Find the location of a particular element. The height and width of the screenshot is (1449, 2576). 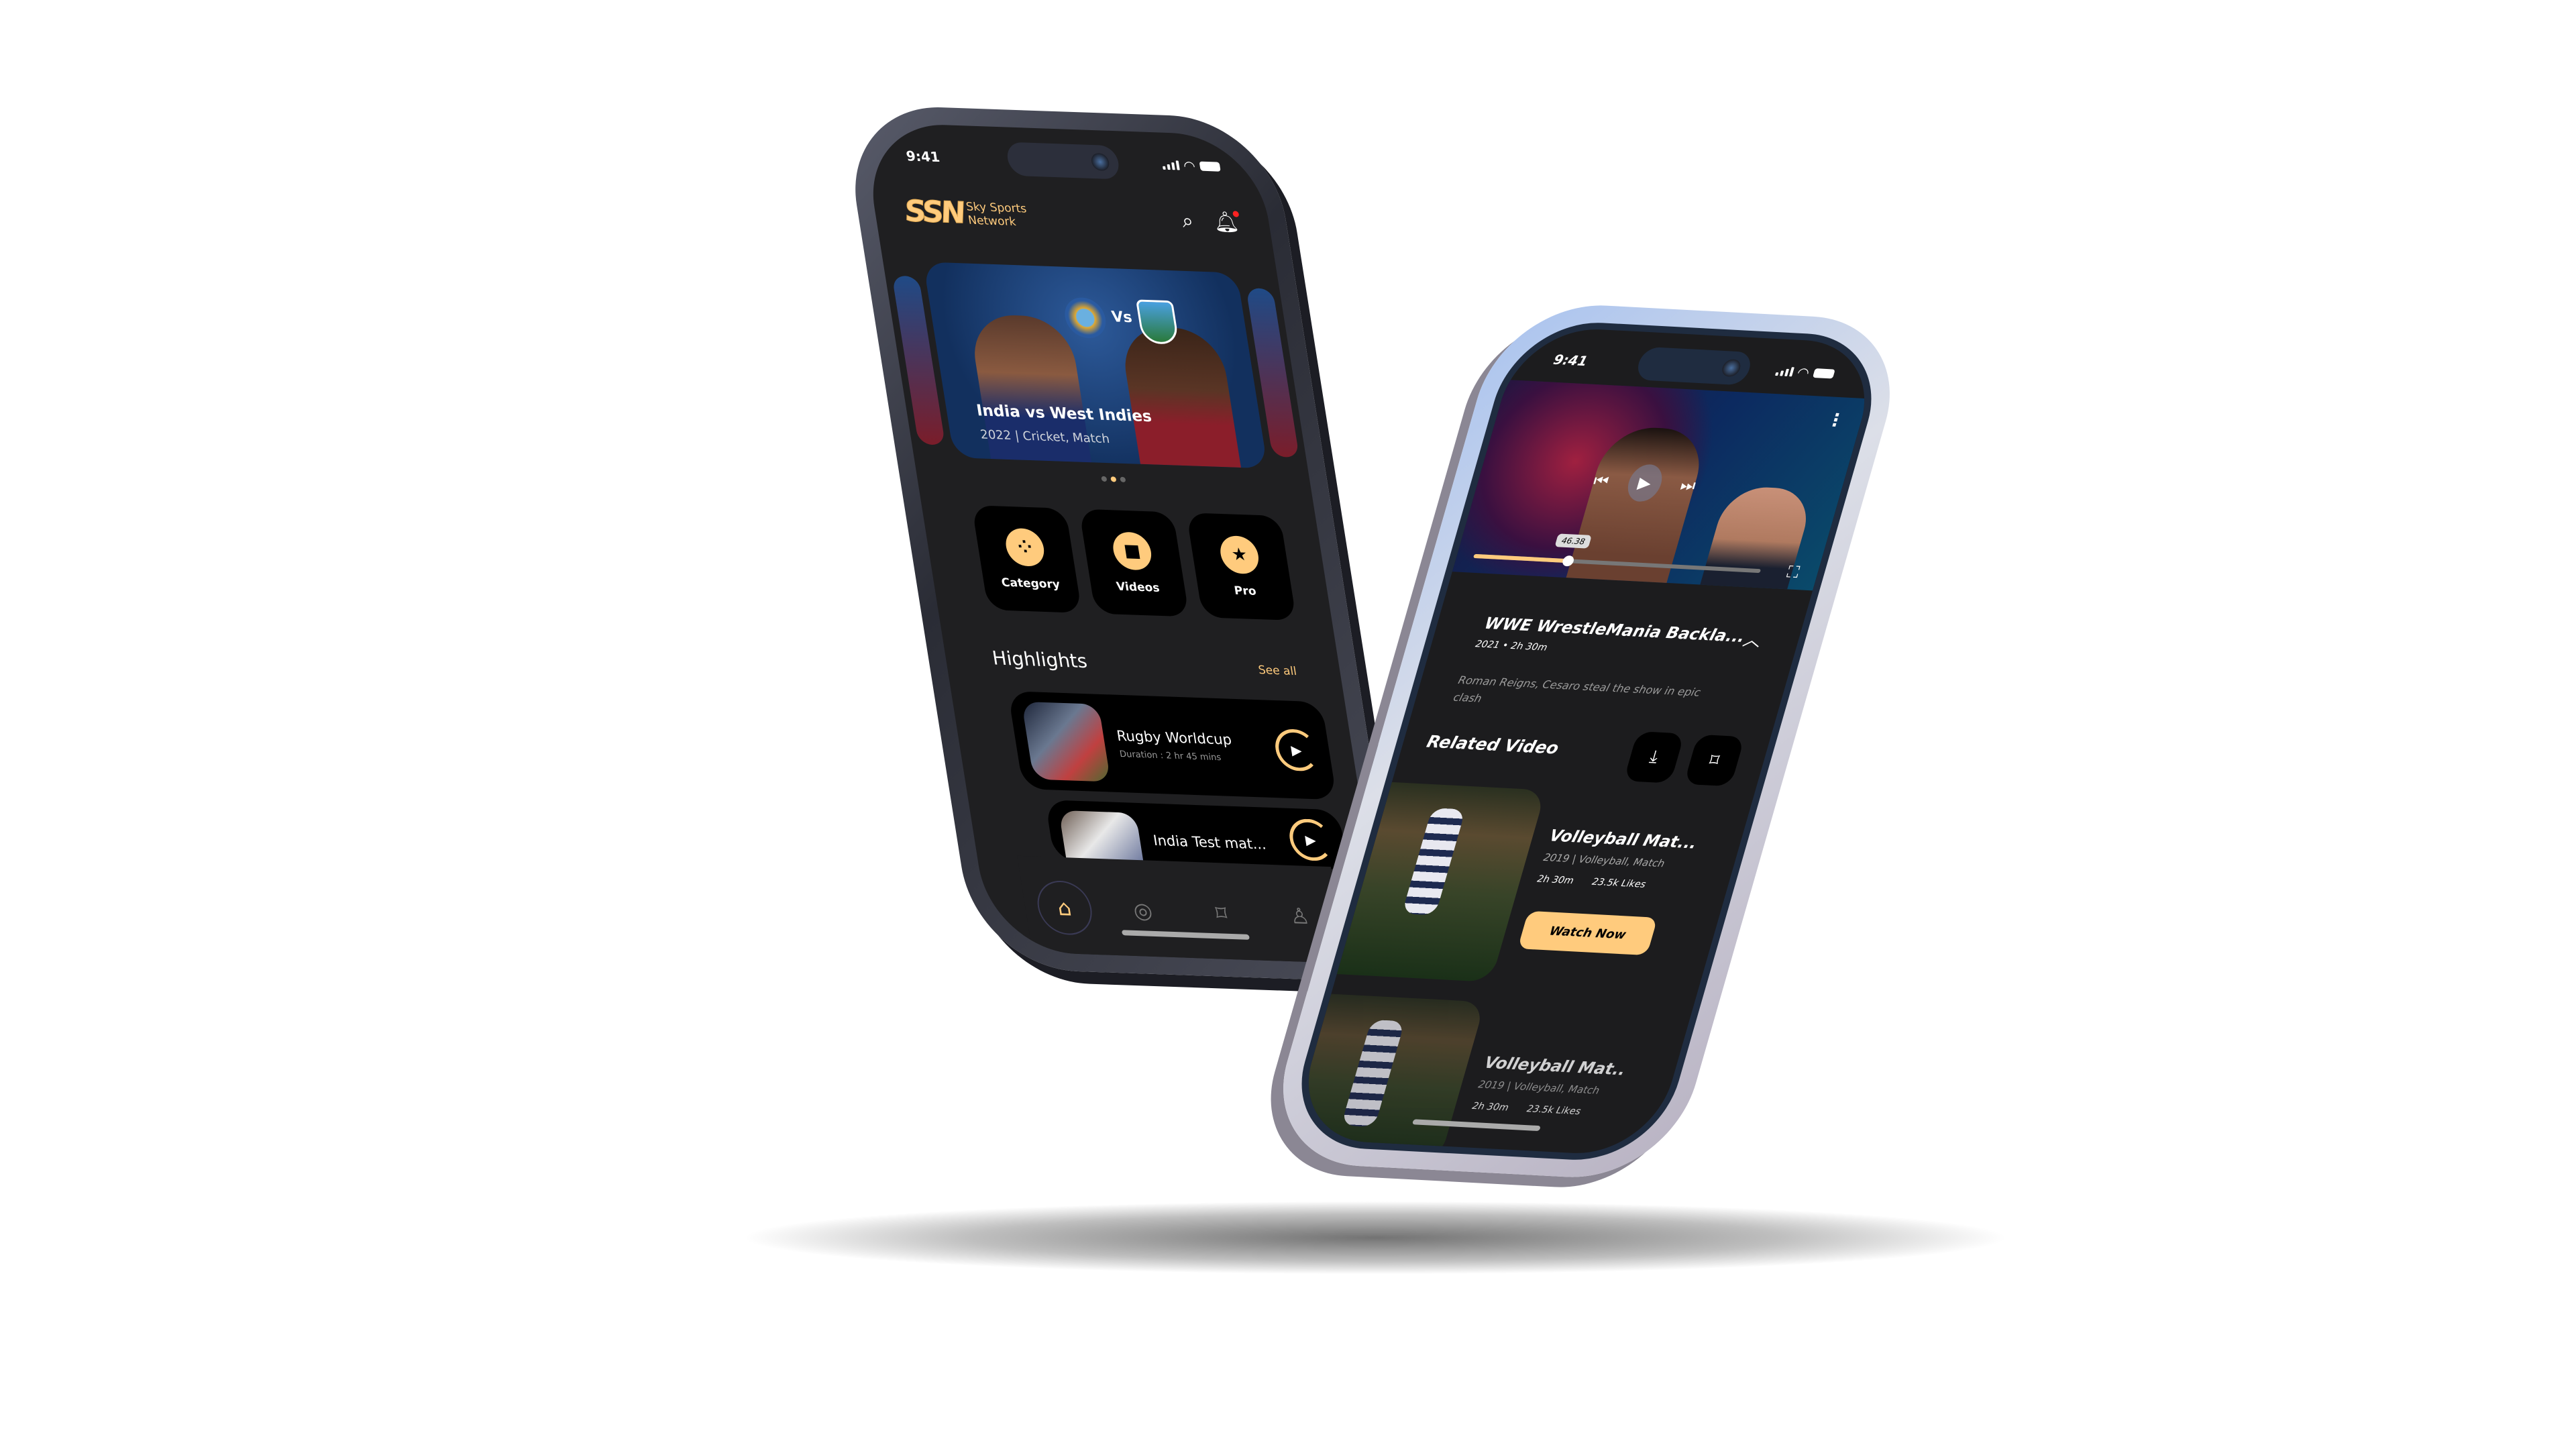

bookmark-button: ⌑ is located at coordinates (1714, 760).